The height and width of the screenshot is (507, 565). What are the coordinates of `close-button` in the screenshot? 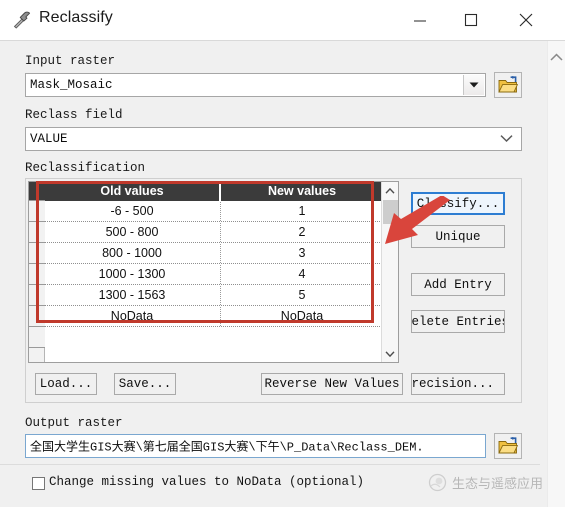 It's located at (526, 20).